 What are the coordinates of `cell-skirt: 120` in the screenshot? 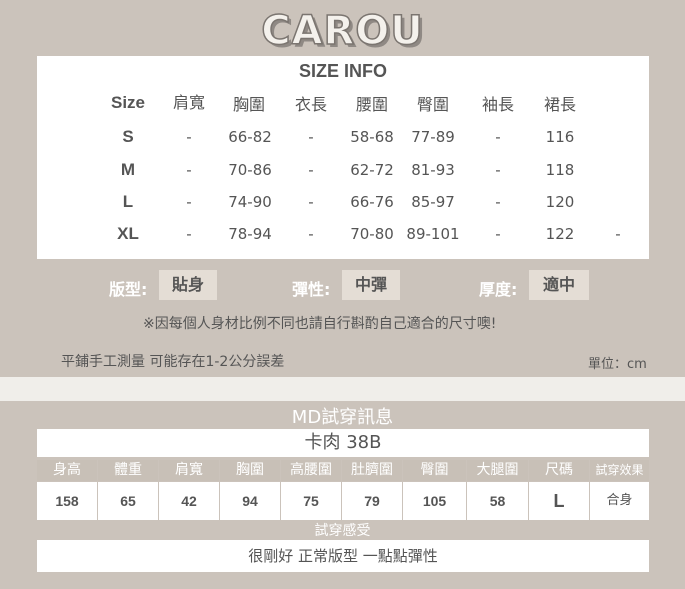 It's located at (560, 202).